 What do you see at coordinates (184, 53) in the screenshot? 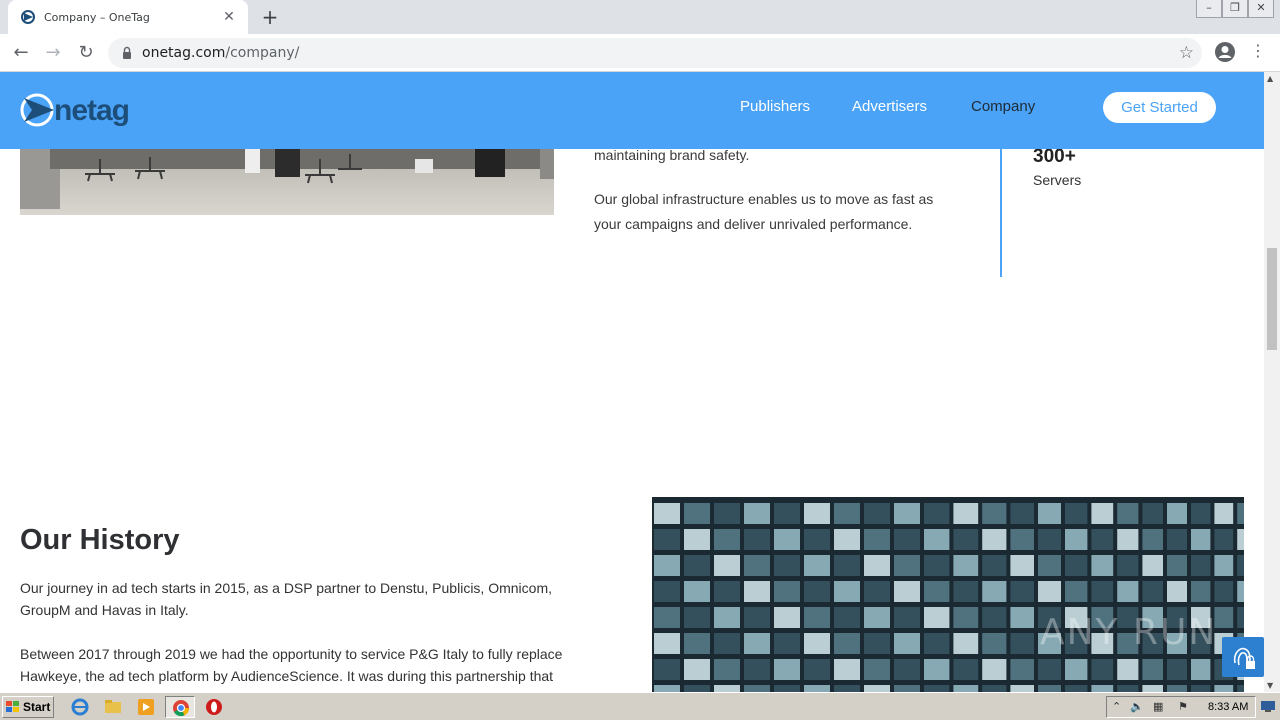
I see `url-host: onetag.com` at bounding box center [184, 53].